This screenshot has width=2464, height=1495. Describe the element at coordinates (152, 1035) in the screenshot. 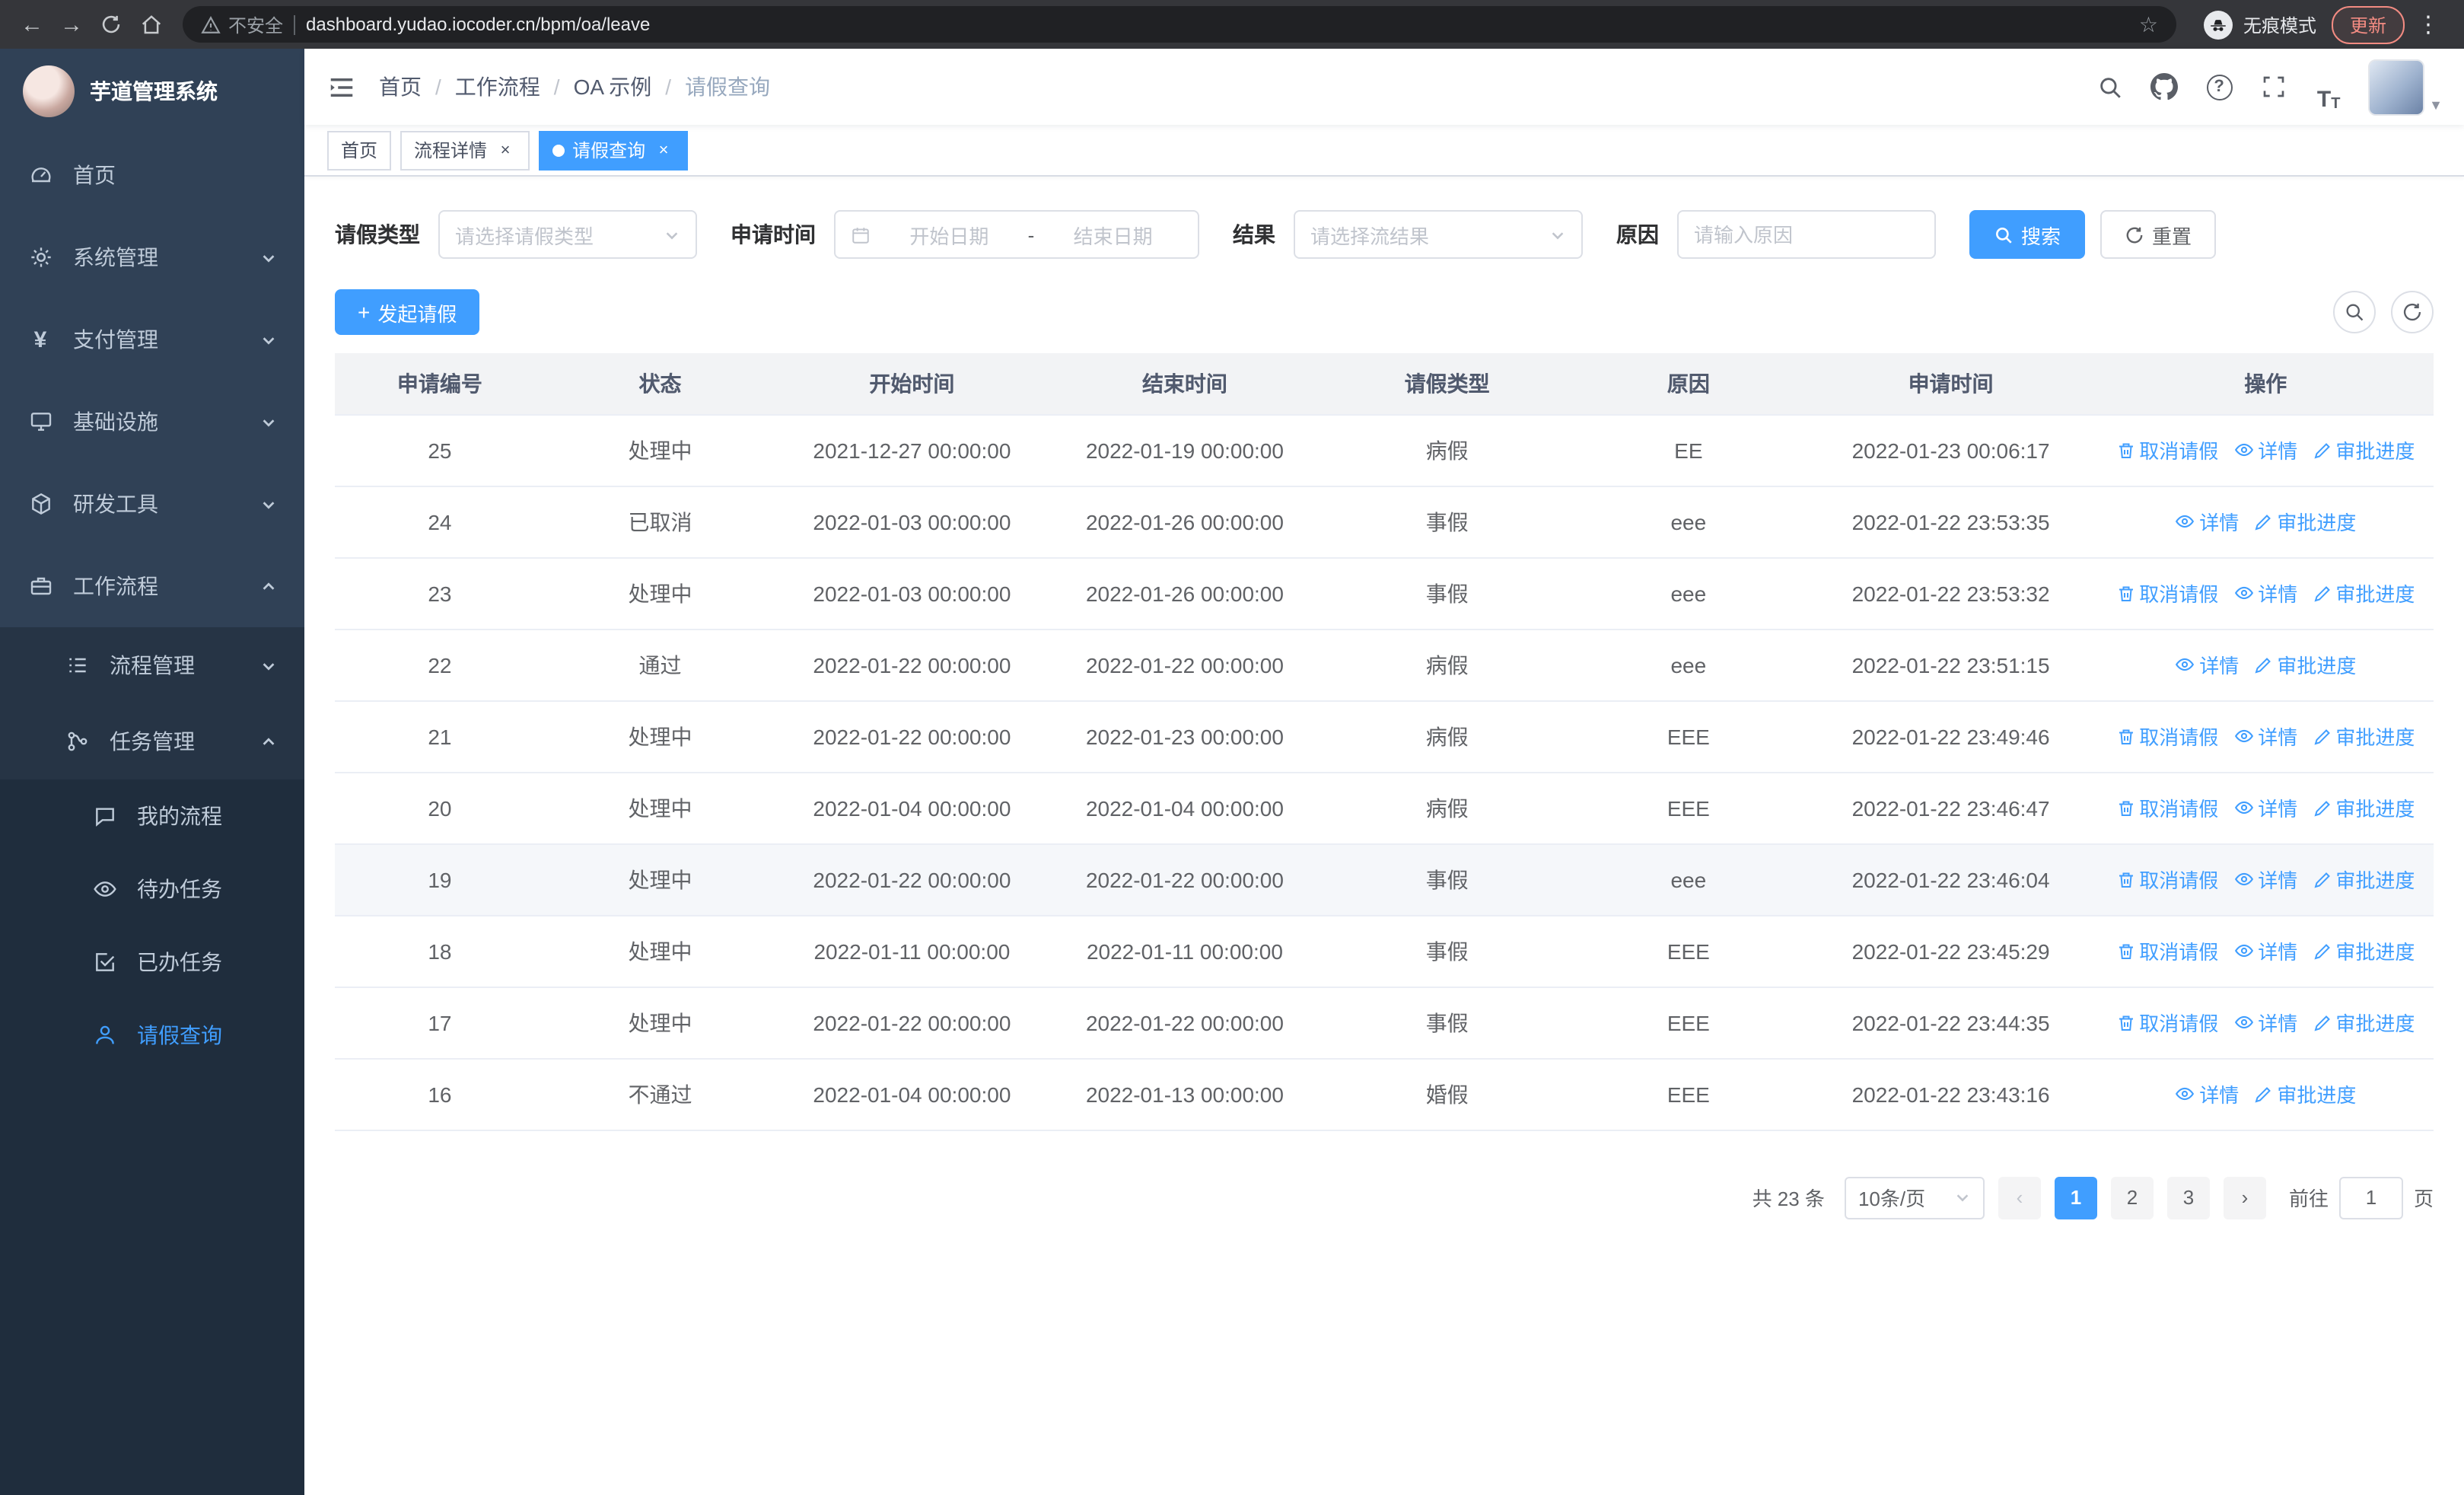

I see `sidebar-item-leave-query: 请假查询` at that location.